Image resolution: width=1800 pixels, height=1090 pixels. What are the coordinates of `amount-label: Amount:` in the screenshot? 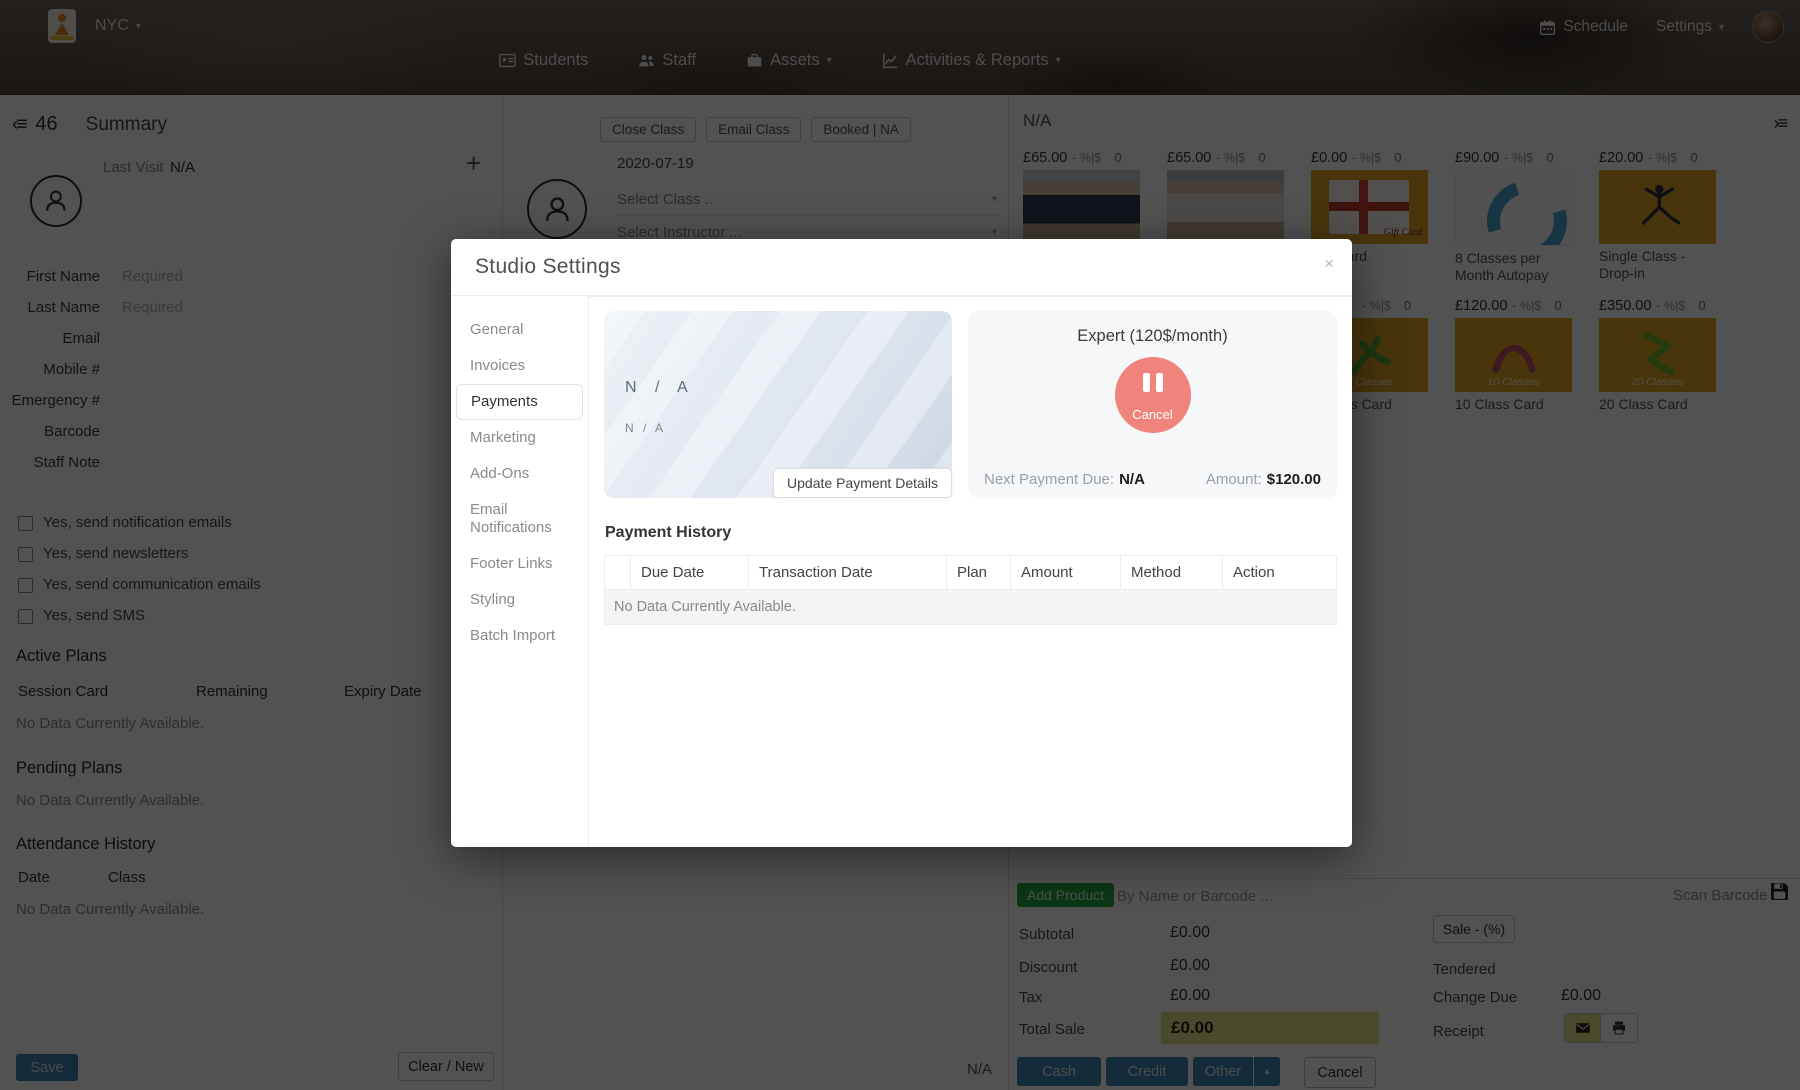 It's located at (1233, 479).